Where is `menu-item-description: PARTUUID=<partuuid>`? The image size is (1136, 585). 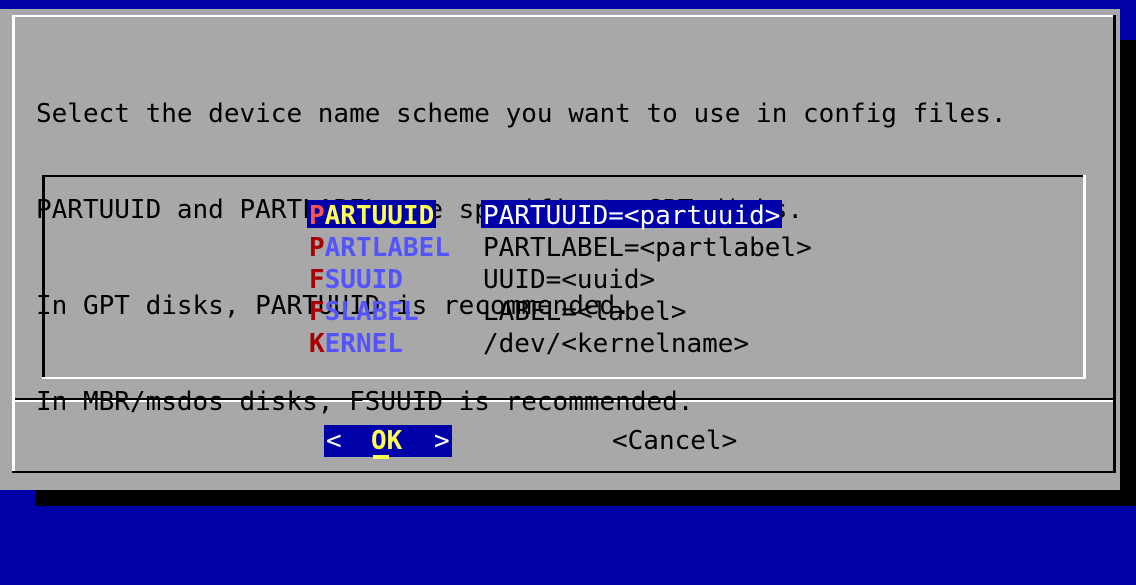
menu-item-description: PARTUUID=<partuuid> is located at coordinates (632, 215).